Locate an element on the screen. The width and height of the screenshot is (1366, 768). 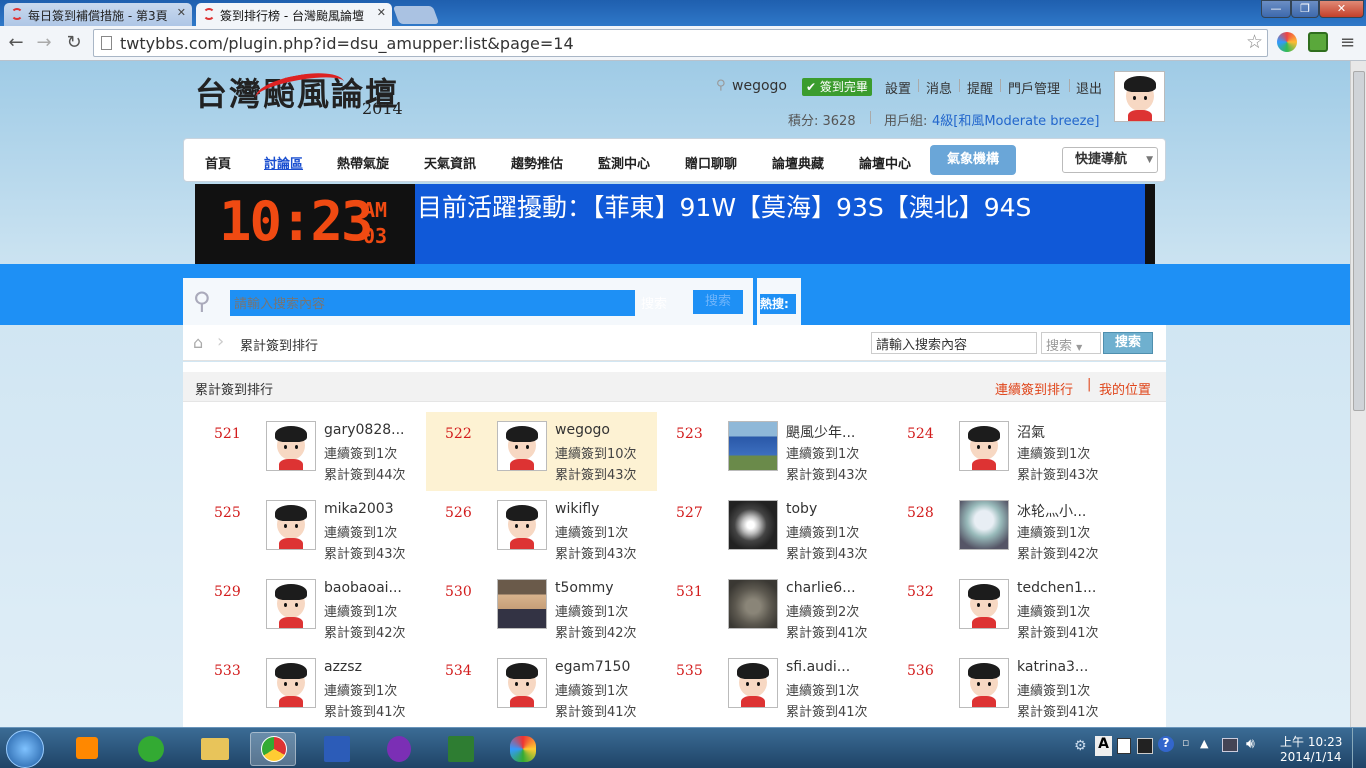
new-tab-button is located at coordinates (416, 15).